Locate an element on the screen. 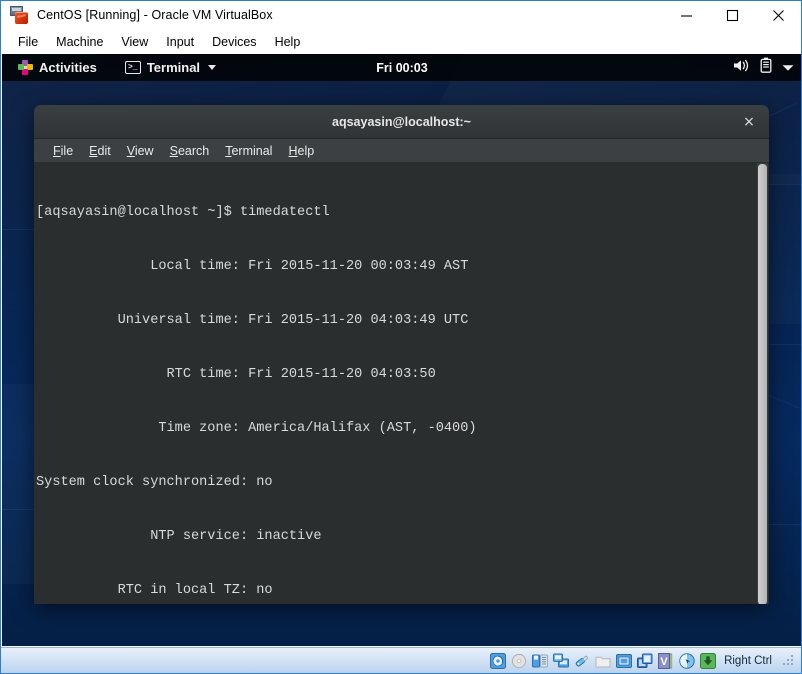 This screenshot has height=674, width=802. menu-help: Help is located at coordinates (288, 42).